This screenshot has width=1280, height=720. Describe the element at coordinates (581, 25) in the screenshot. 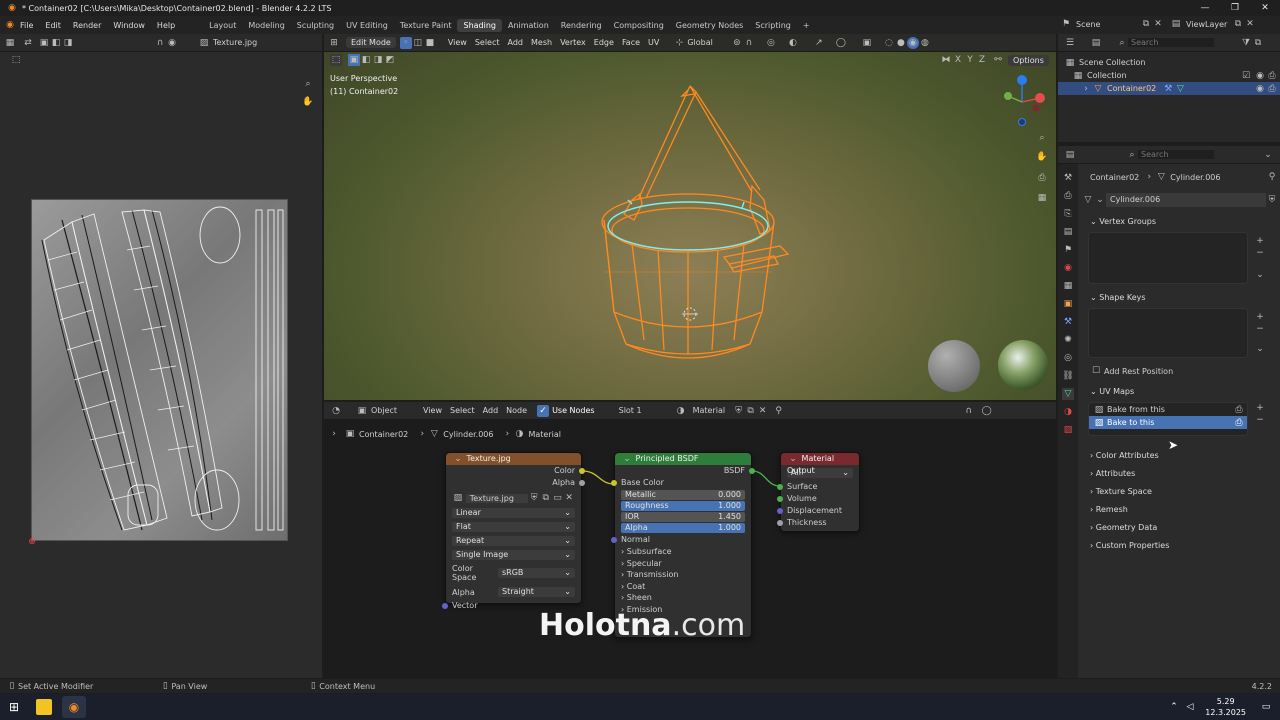

I see `tab-rendering: Rendering` at that location.